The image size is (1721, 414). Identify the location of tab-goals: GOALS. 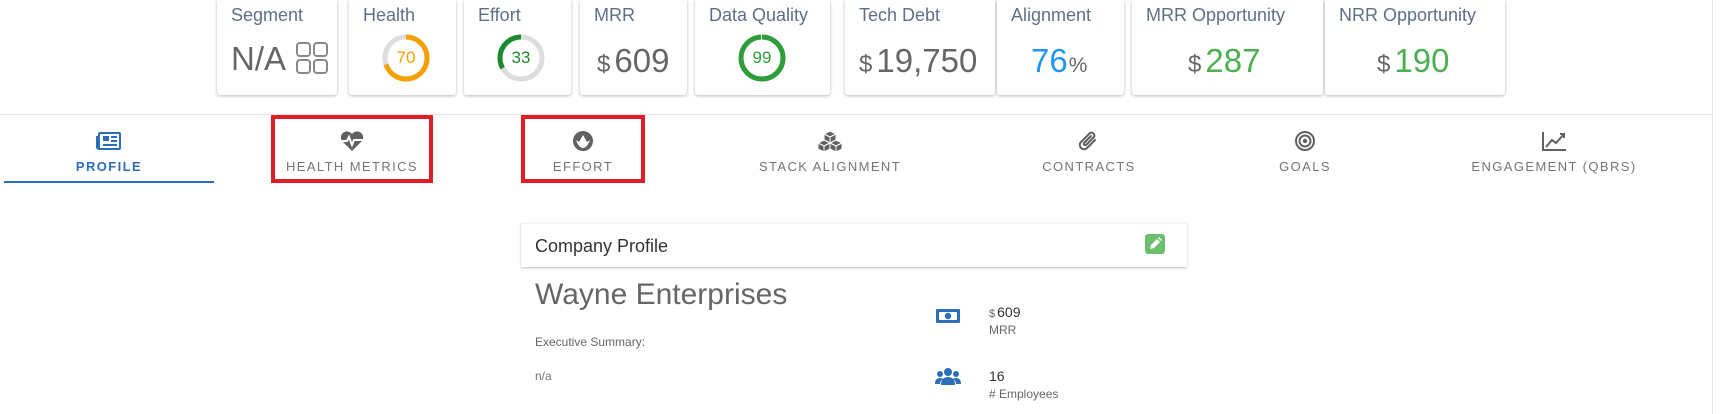
(1305, 154).